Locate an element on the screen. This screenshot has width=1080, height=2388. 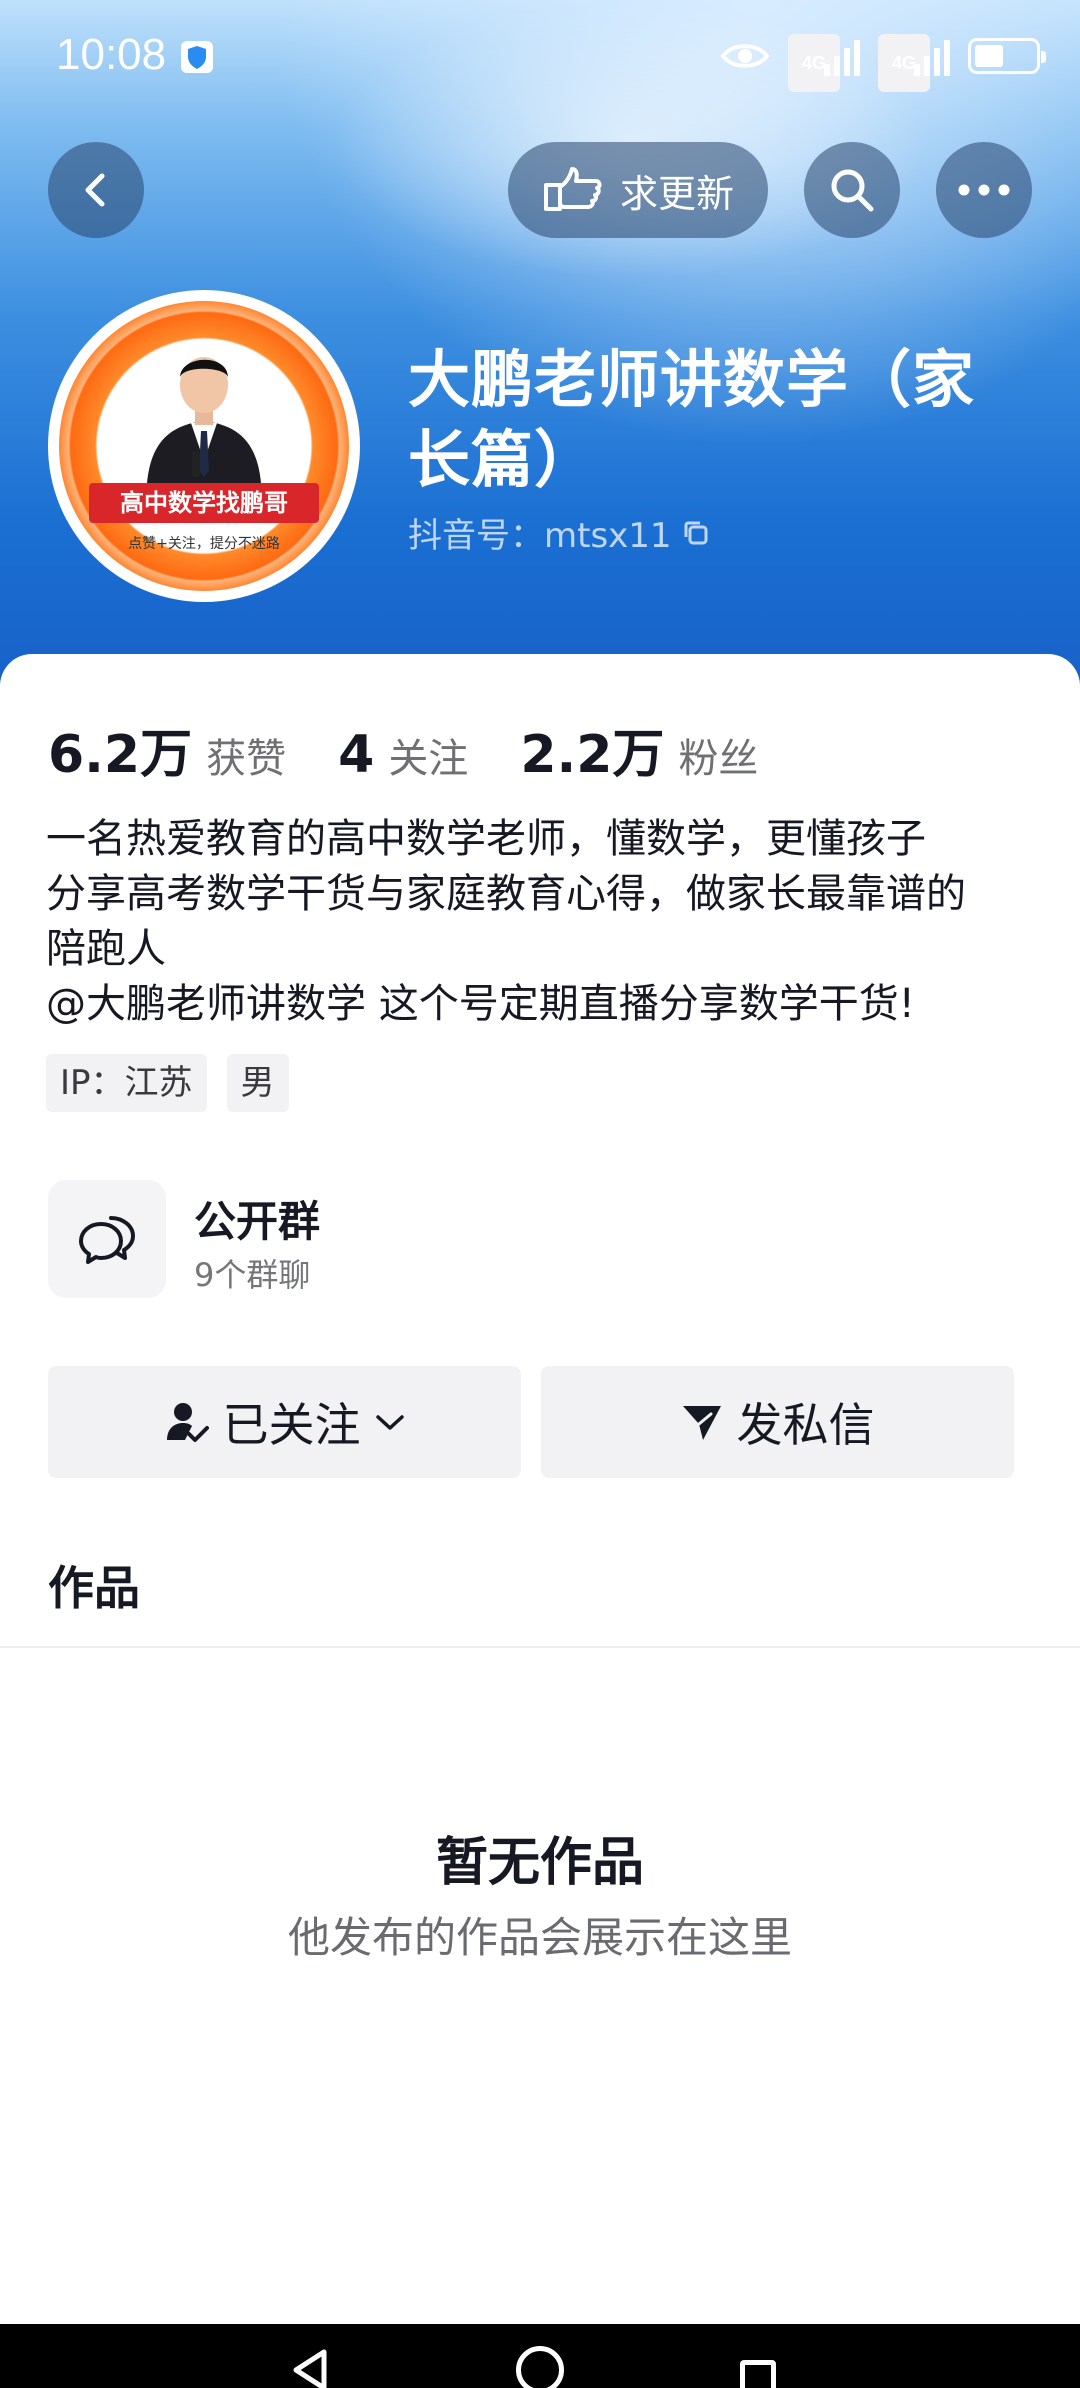
copy-icon is located at coordinates (696, 532).